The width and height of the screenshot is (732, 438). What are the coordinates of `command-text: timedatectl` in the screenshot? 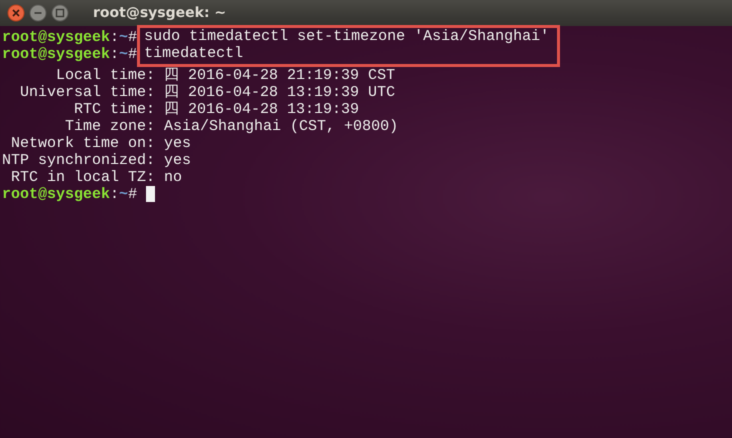 It's located at (194, 53).